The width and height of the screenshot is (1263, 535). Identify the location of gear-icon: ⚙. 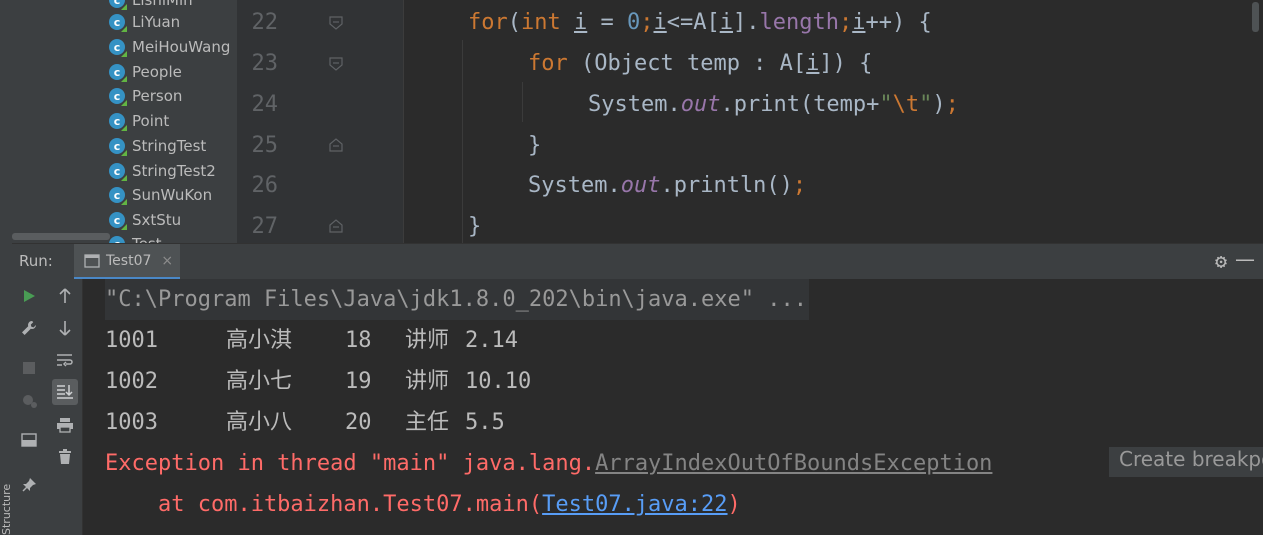
(1221, 261).